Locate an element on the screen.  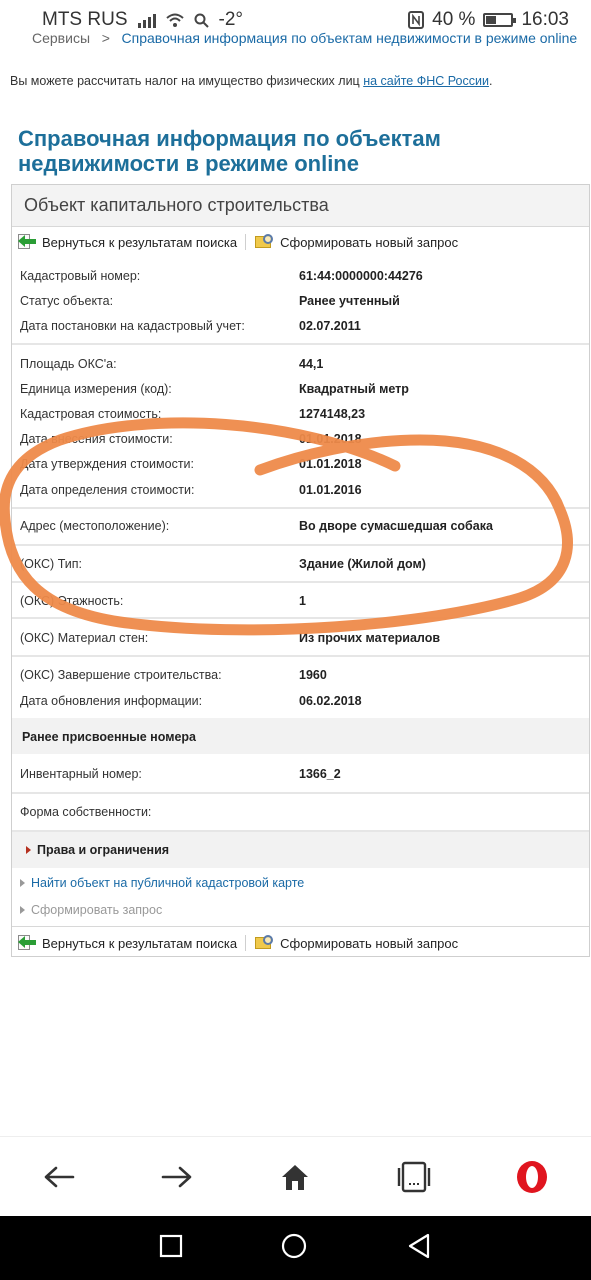
field-label: Кадастровый номер: is located at coordinates (80, 276).